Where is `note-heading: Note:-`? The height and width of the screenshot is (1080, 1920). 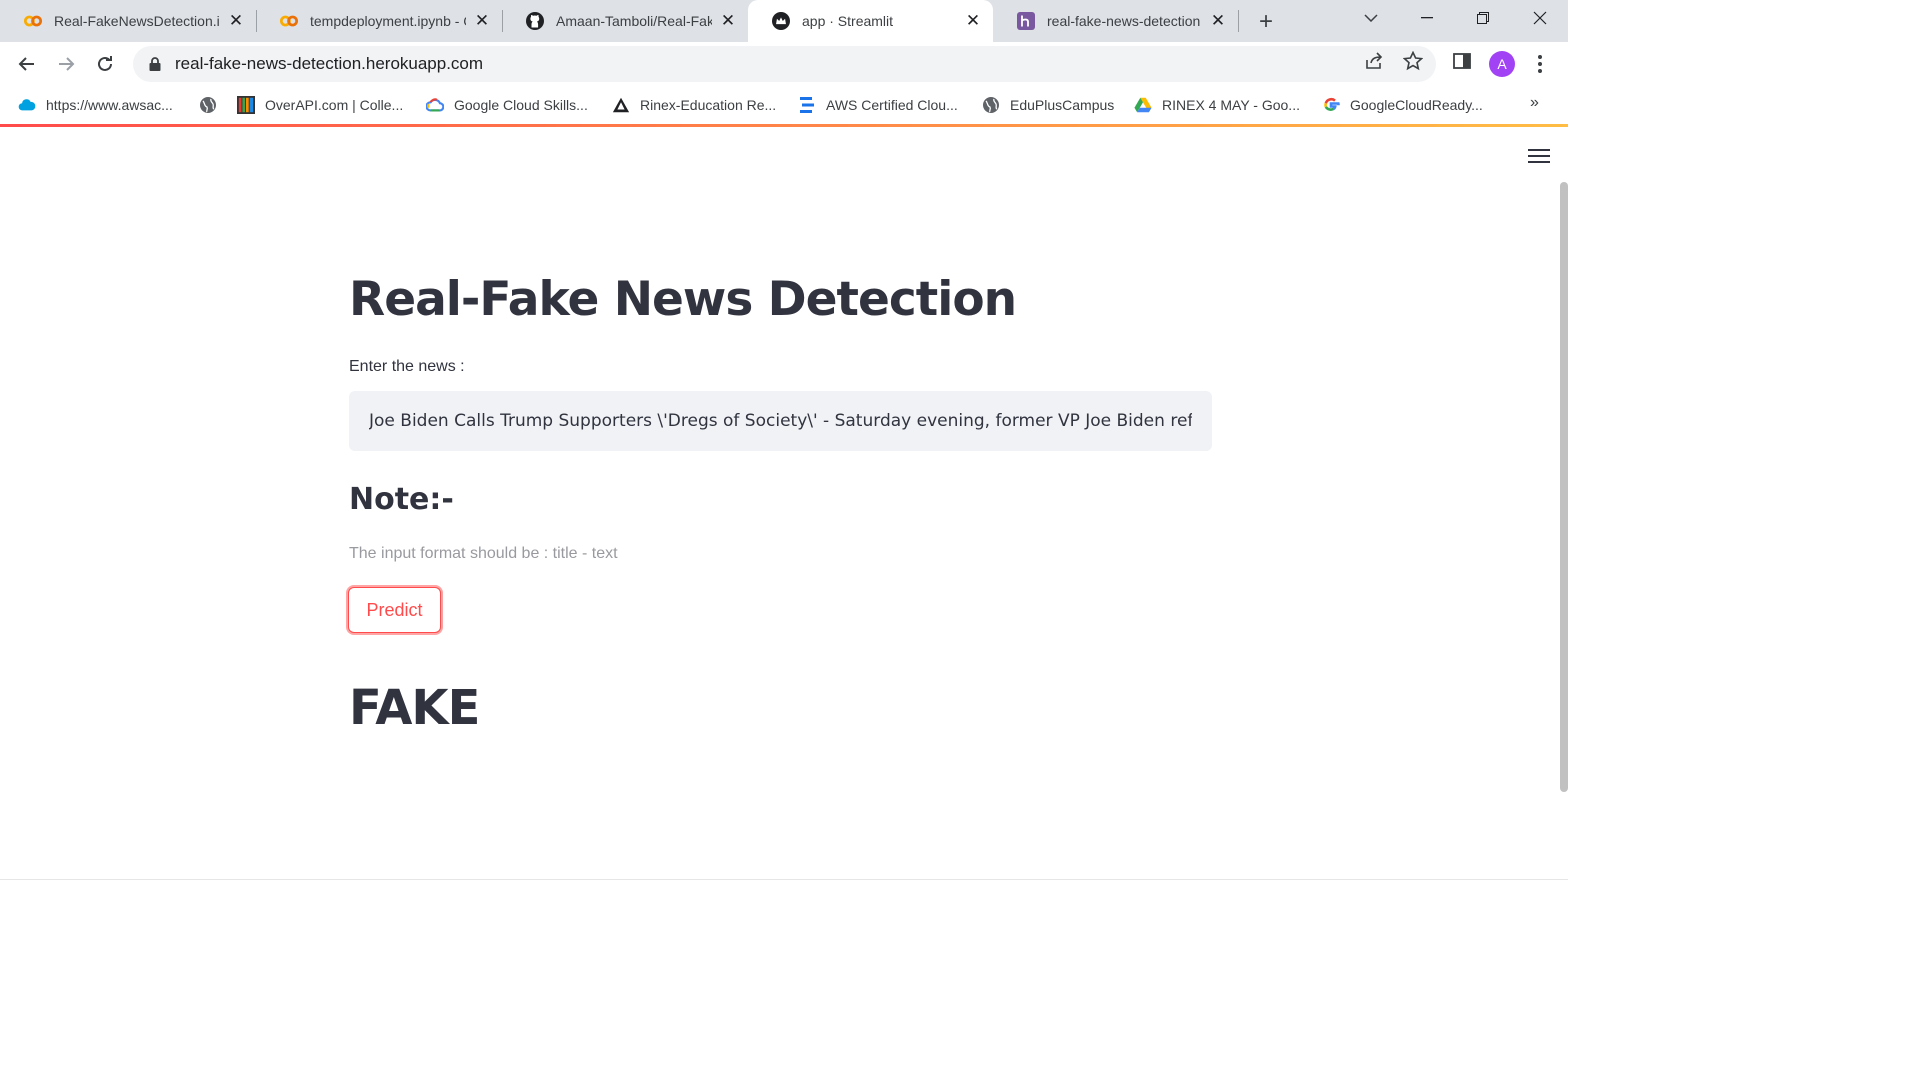 note-heading: Note:- is located at coordinates (401, 499).